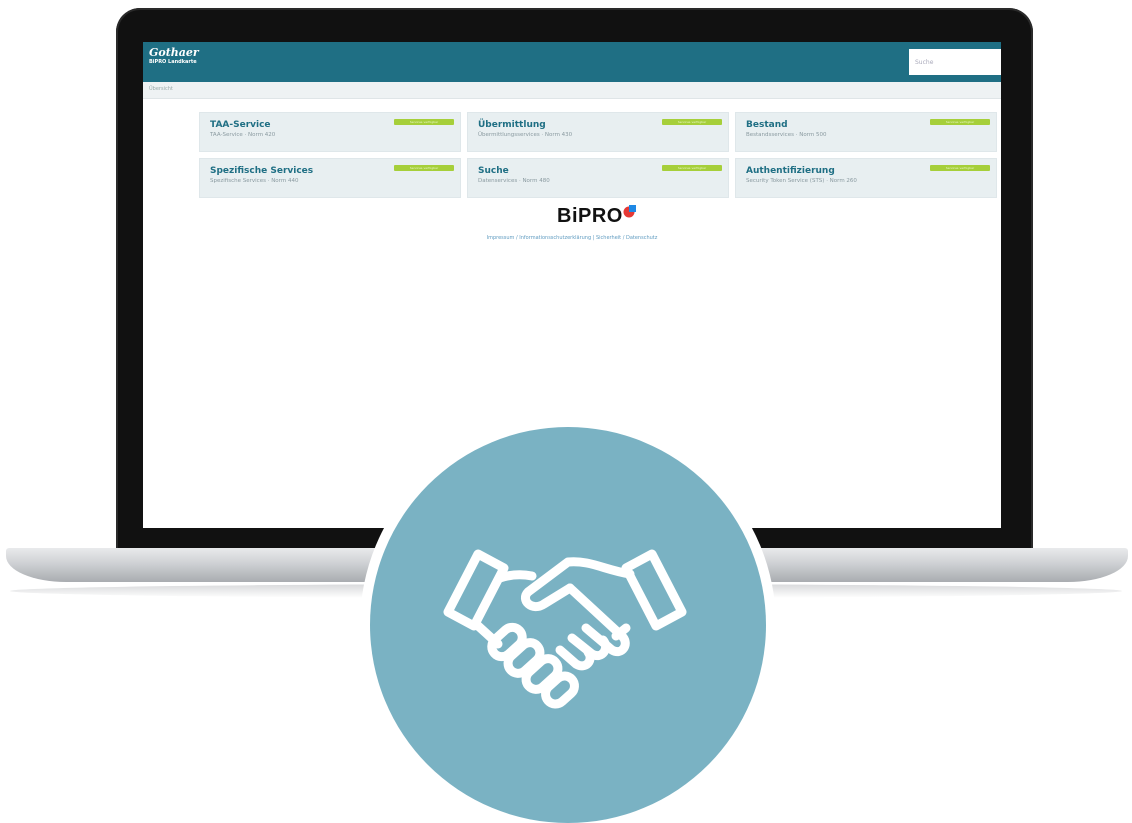  Describe the element at coordinates (629, 211) in the screenshot. I see `bipro-logo-mark-icon` at that location.